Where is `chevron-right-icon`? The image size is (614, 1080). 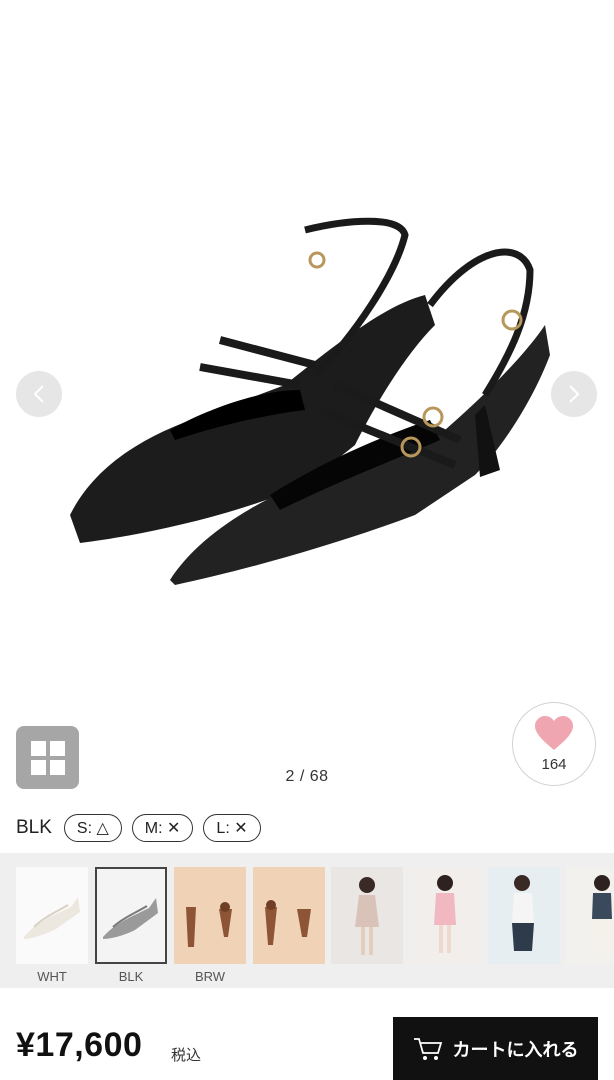
chevron-right-icon is located at coordinates (574, 394).